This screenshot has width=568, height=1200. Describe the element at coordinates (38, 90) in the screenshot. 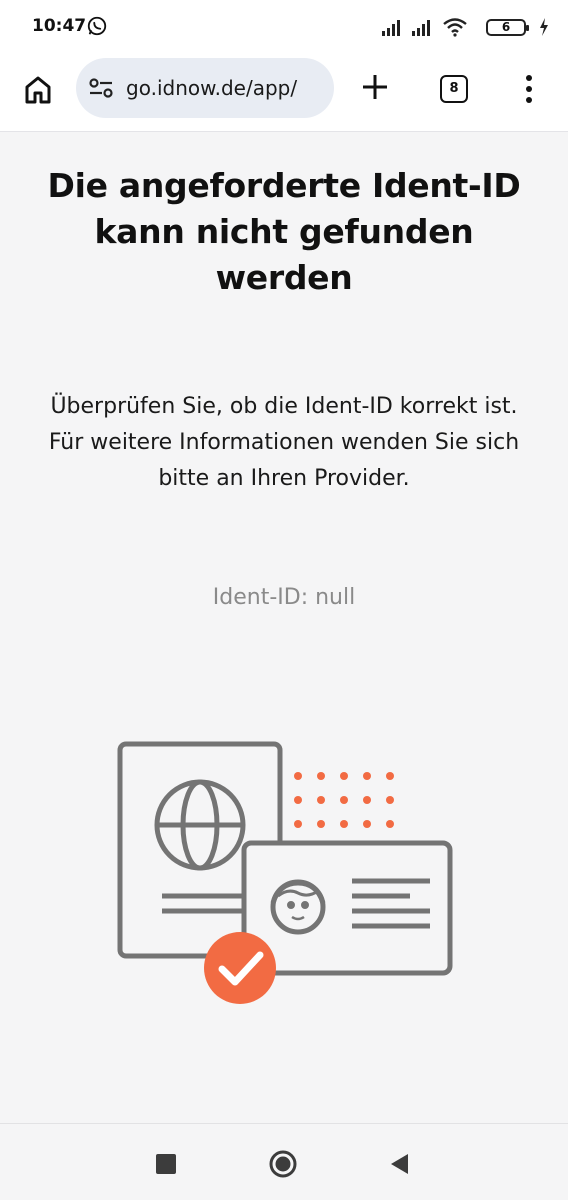

I see `home-icon` at that location.